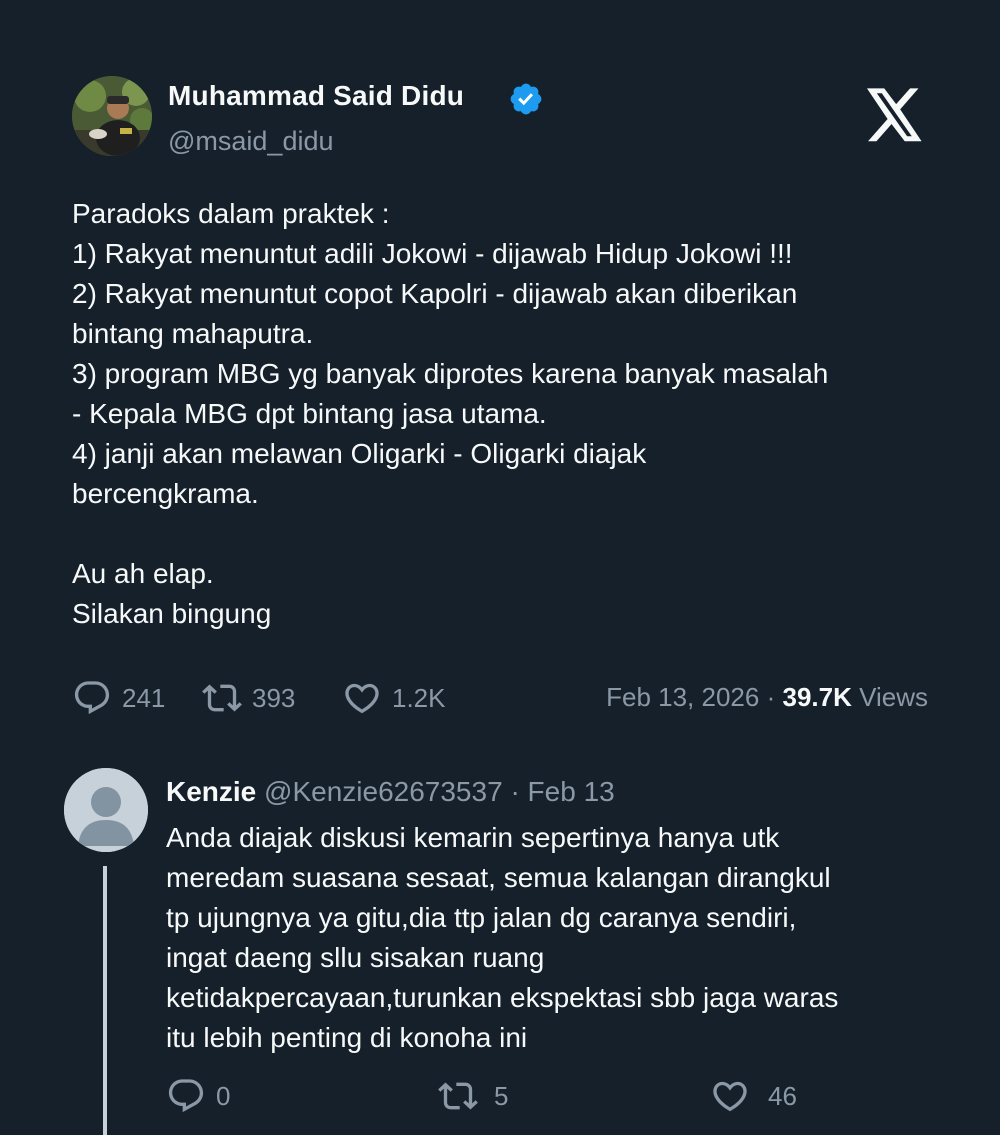 This screenshot has width=1000, height=1135. What do you see at coordinates (251, 141) in the screenshot?
I see `author-handle: @msaid_didu` at bounding box center [251, 141].